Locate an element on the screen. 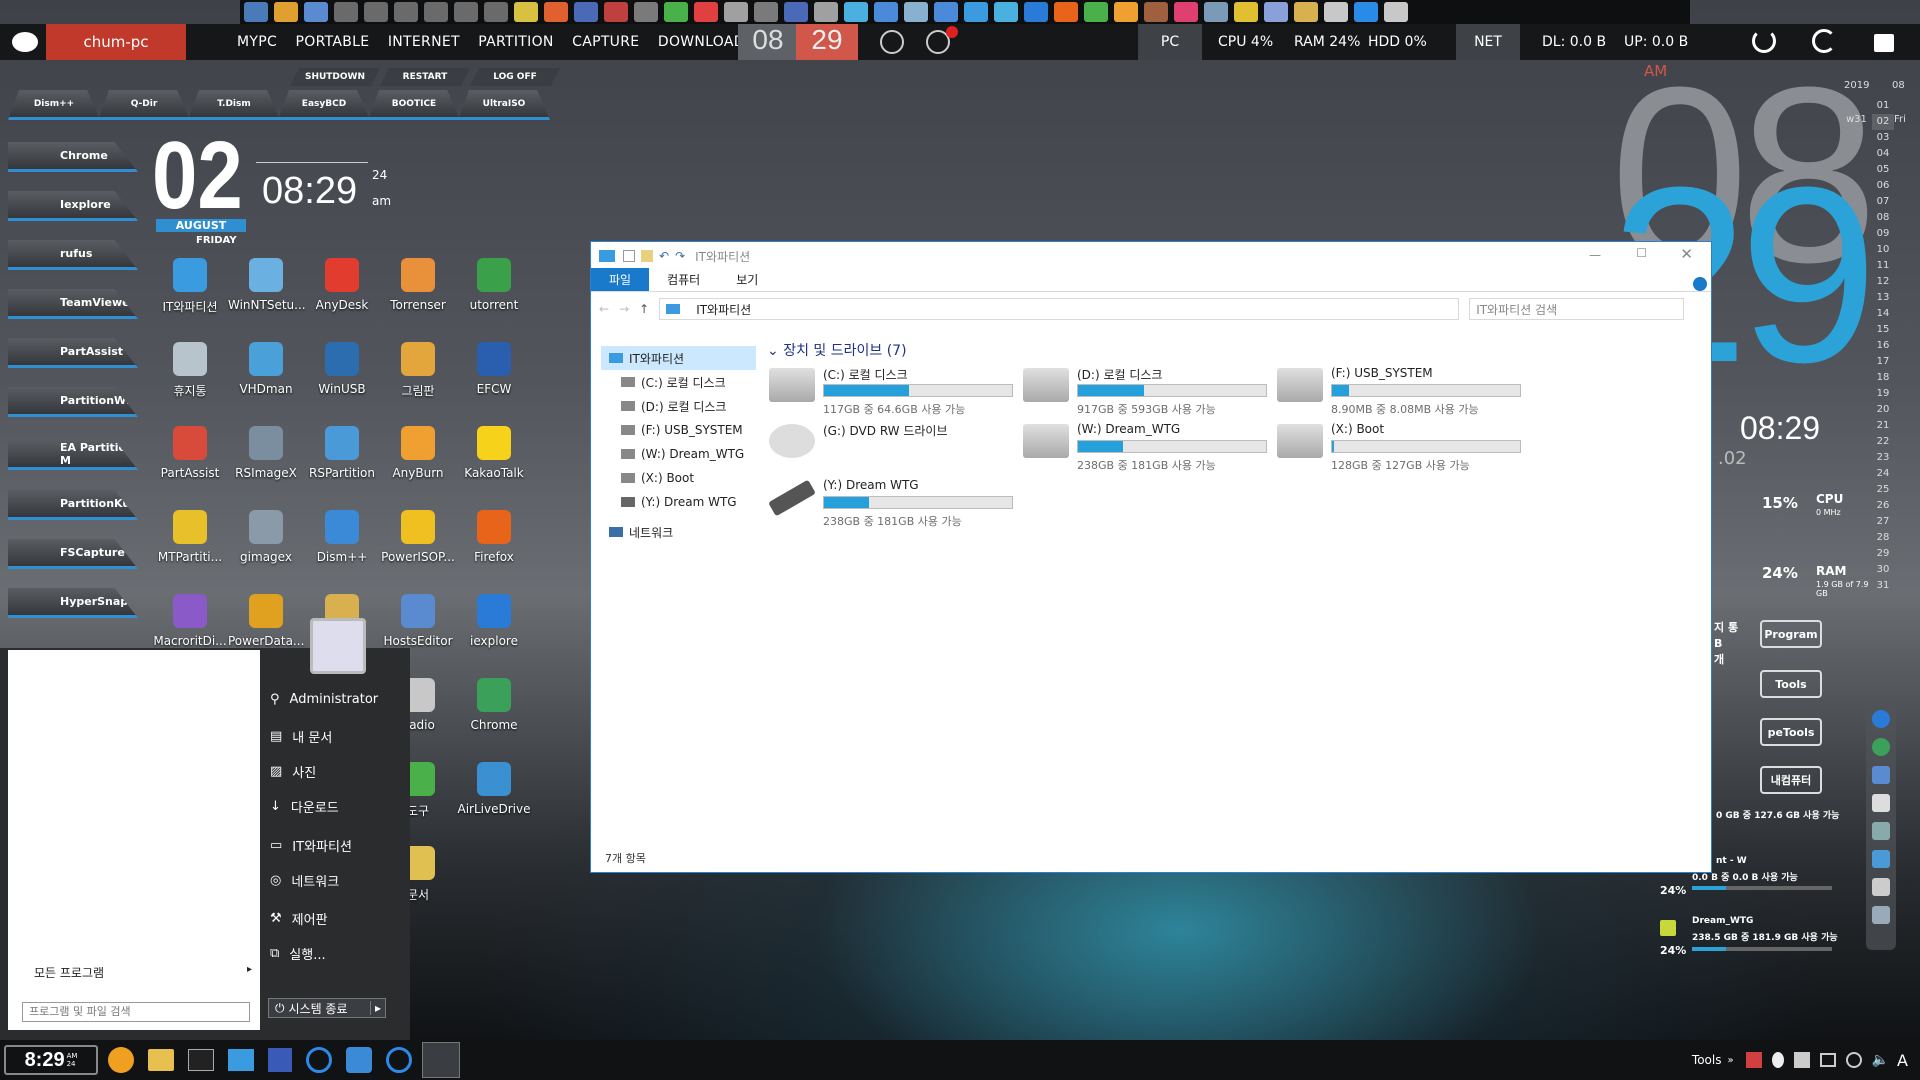 The width and height of the screenshot is (1920, 1080). start-item: ▨ 사진 is located at coordinates (293, 771).